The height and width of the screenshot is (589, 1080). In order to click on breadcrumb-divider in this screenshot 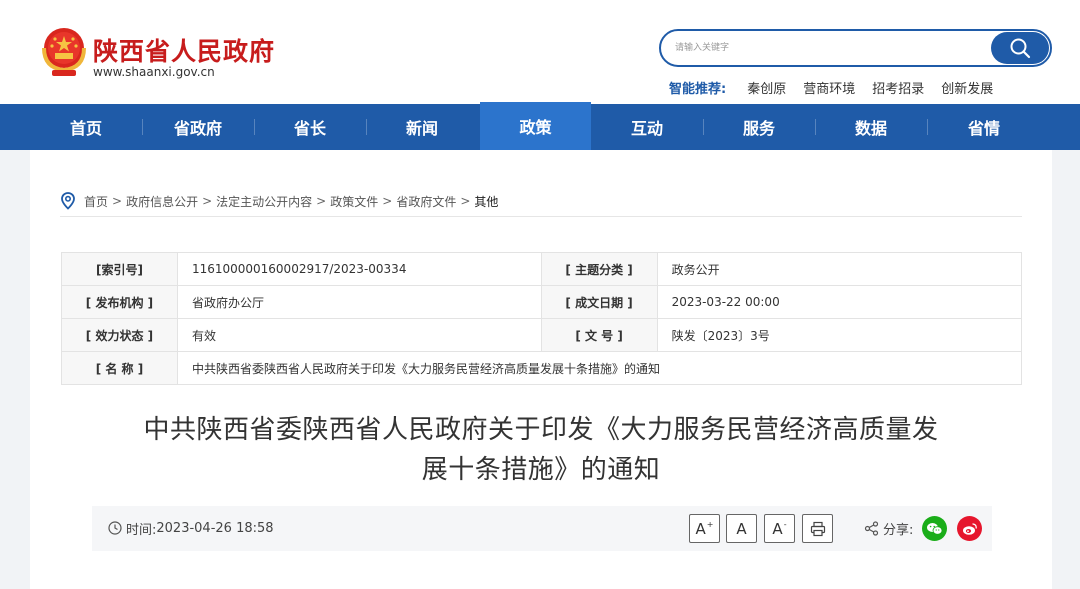, I will do `click(541, 216)`.